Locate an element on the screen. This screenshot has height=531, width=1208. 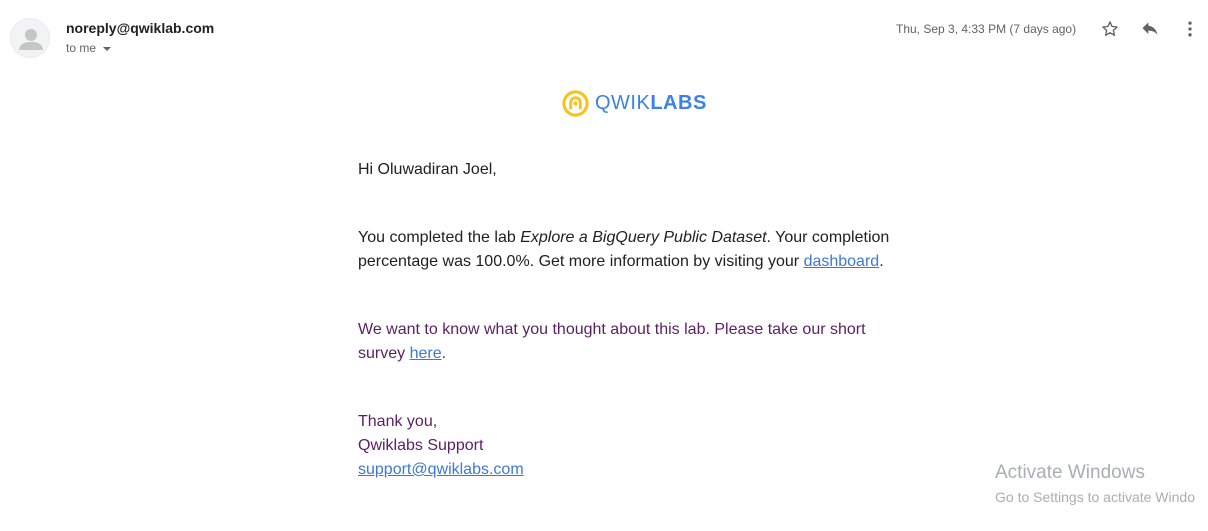
watermark-subtitle: Go to Settings to activate Windo is located at coordinates (1095, 497).